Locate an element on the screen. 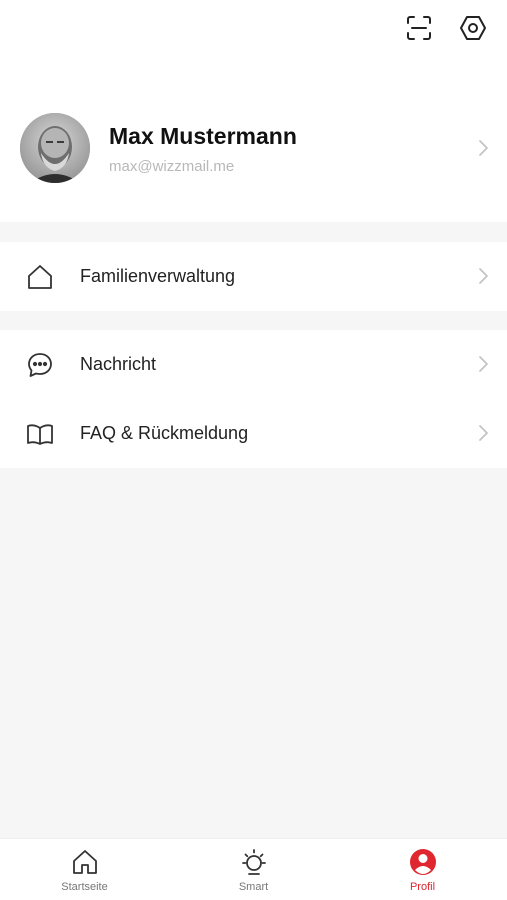  avatar-photo is located at coordinates (55, 148).